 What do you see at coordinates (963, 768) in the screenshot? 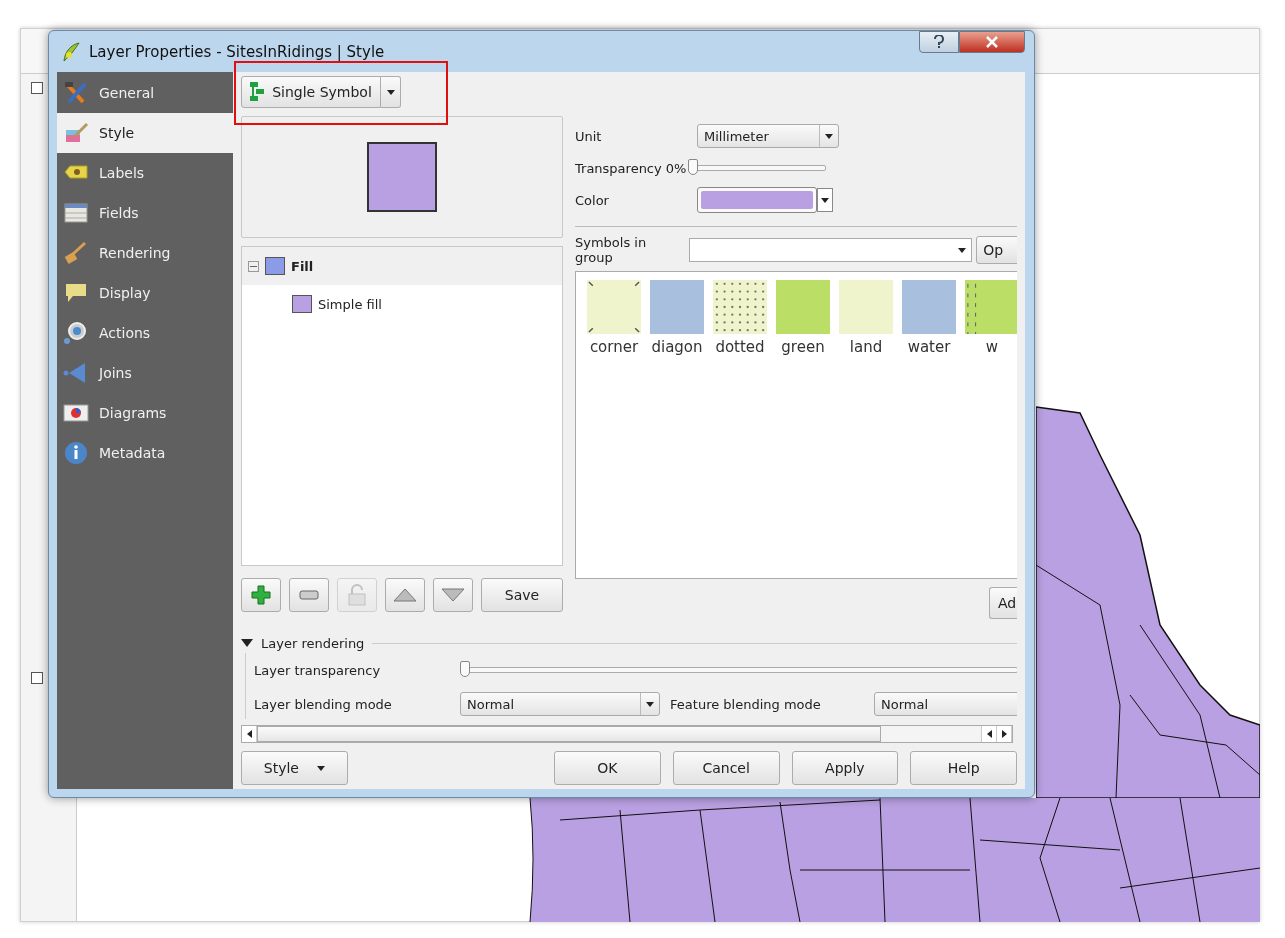
I see `dialog-button: Help` at bounding box center [963, 768].